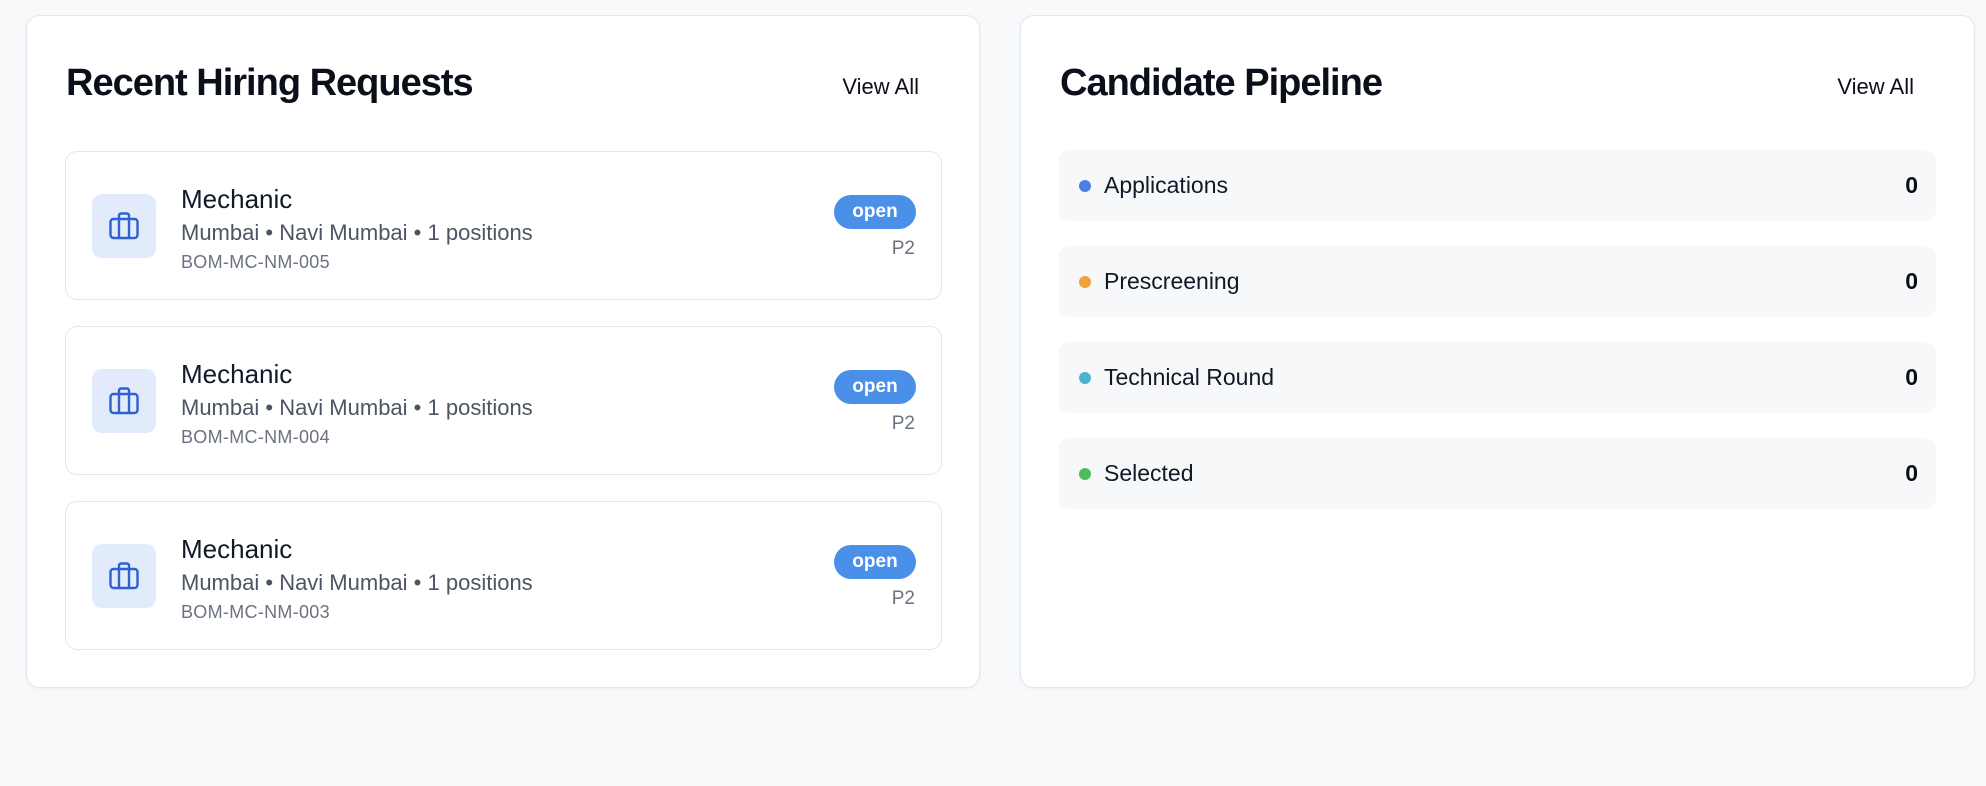 This screenshot has width=1986, height=786. I want to click on request-code: BOM-MC-NM-004, so click(255, 437).